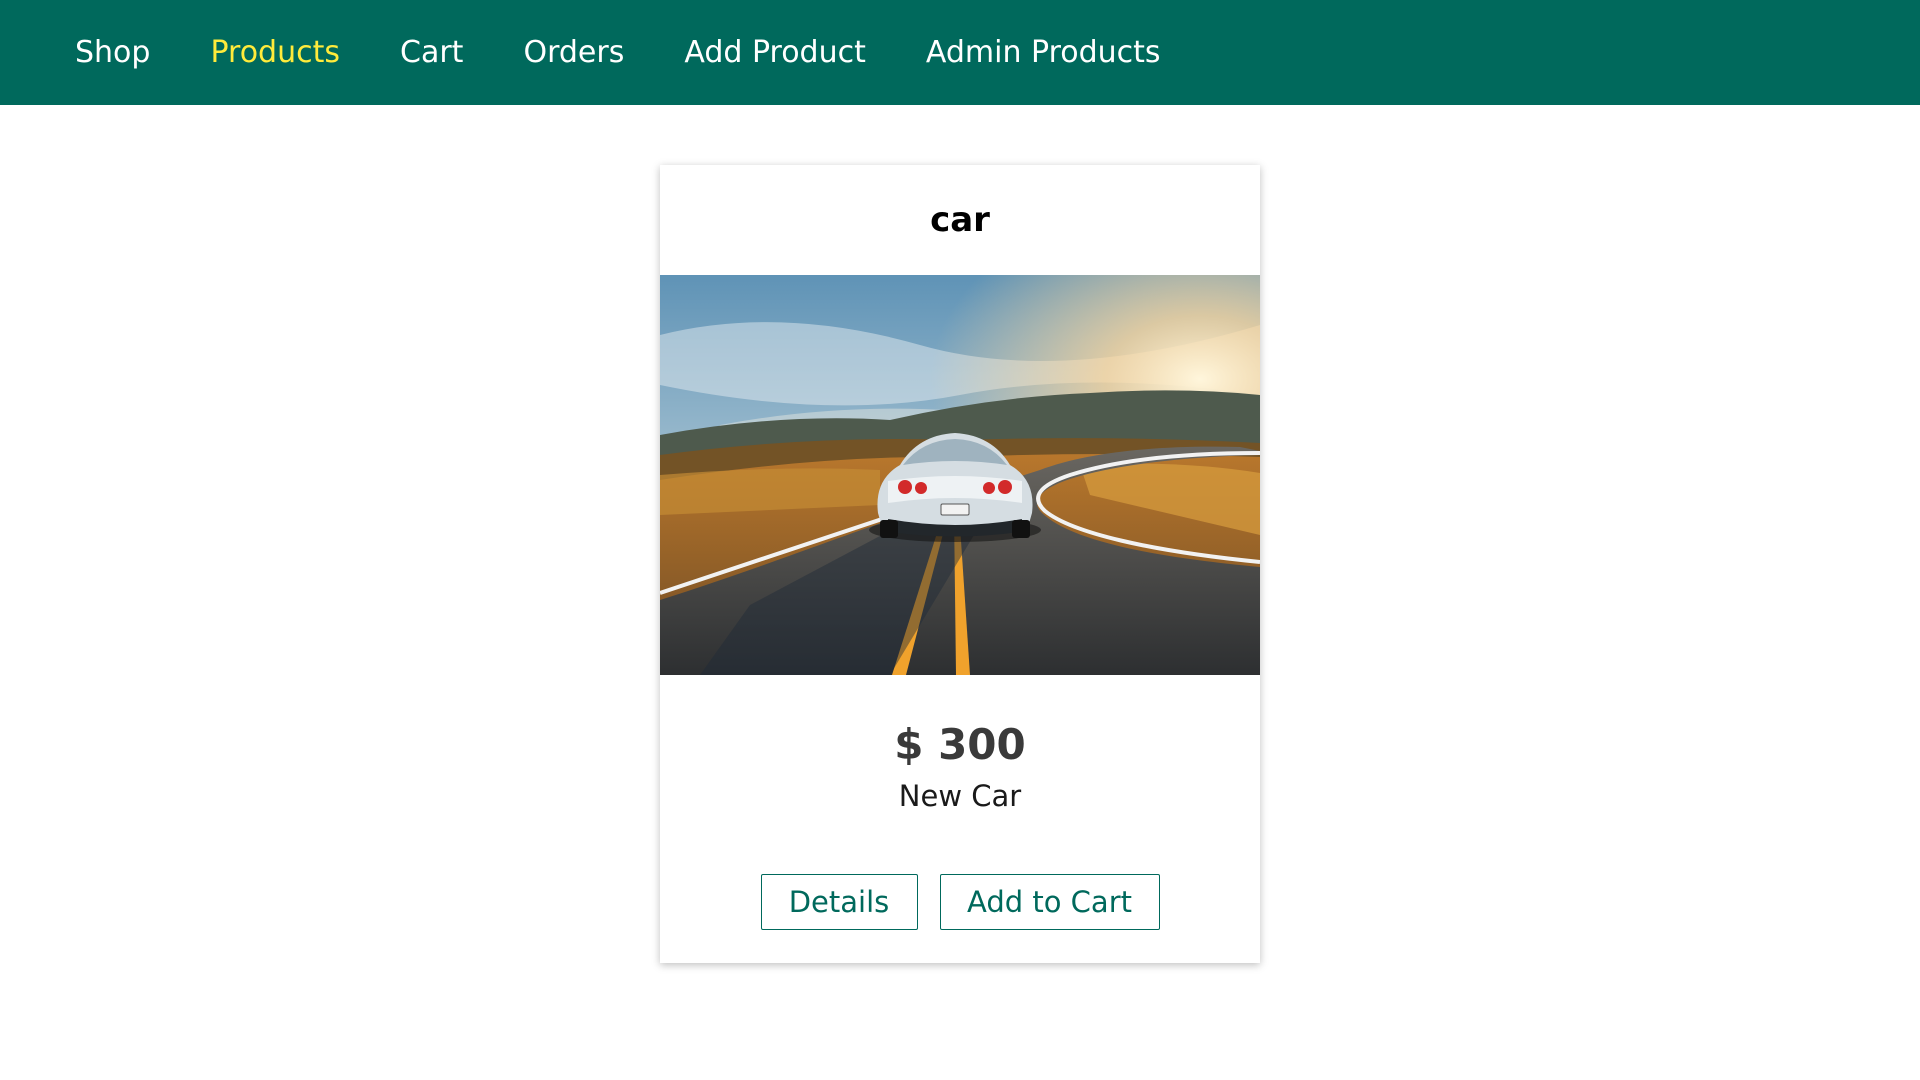 This screenshot has height=1080, width=1920. I want to click on nav-item-admin-products: Admin Products, so click(1043, 52).